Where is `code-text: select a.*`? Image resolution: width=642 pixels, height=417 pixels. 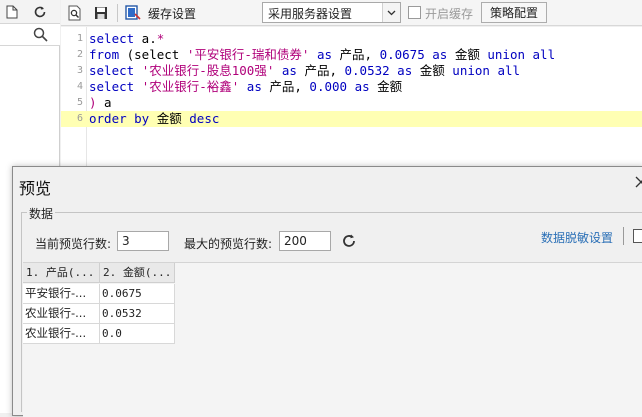
code-text: select a.* is located at coordinates (126, 39).